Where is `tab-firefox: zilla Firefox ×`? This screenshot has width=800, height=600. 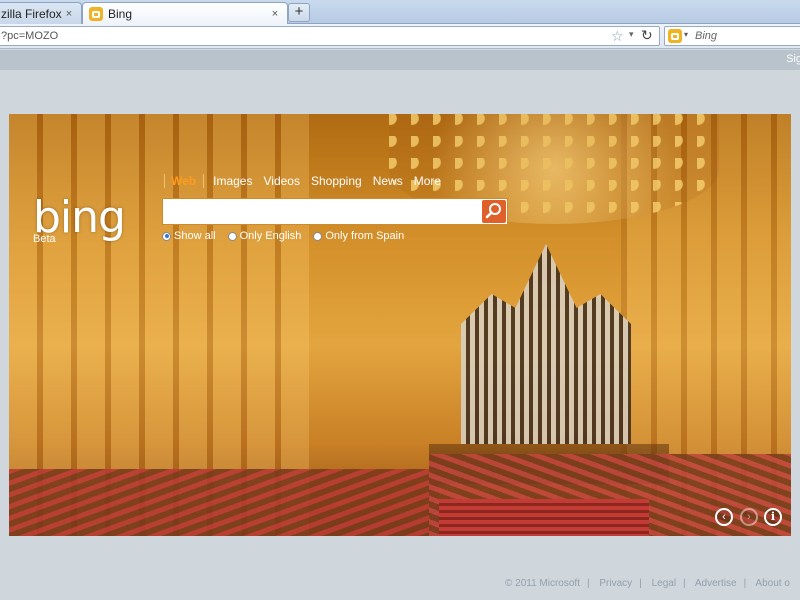 tab-firefox: zilla Firefox × is located at coordinates (41, 13).